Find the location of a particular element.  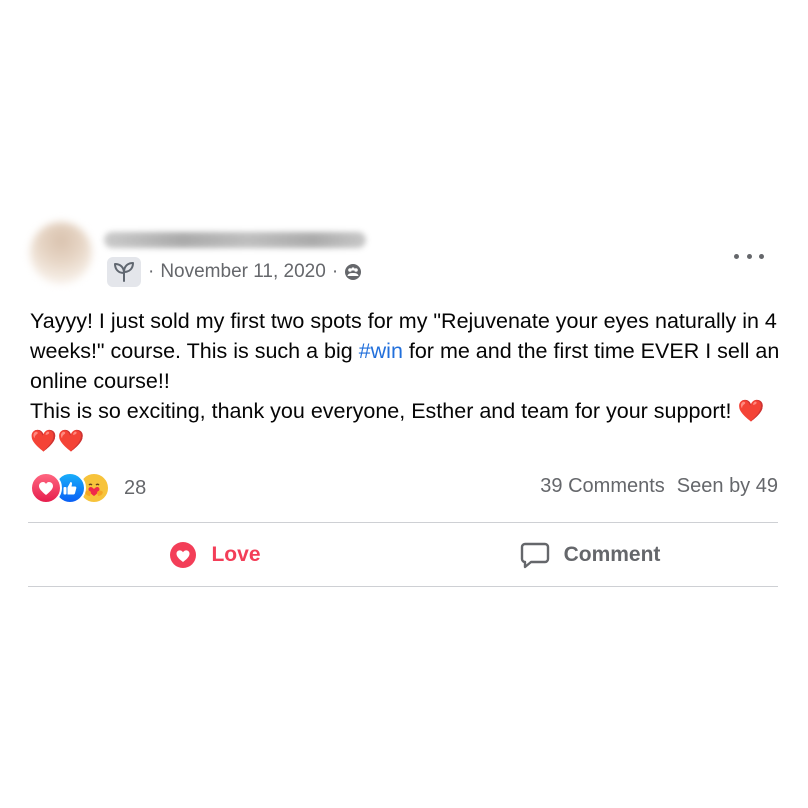

reaction-count: 28 is located at coordinates (135, 488).